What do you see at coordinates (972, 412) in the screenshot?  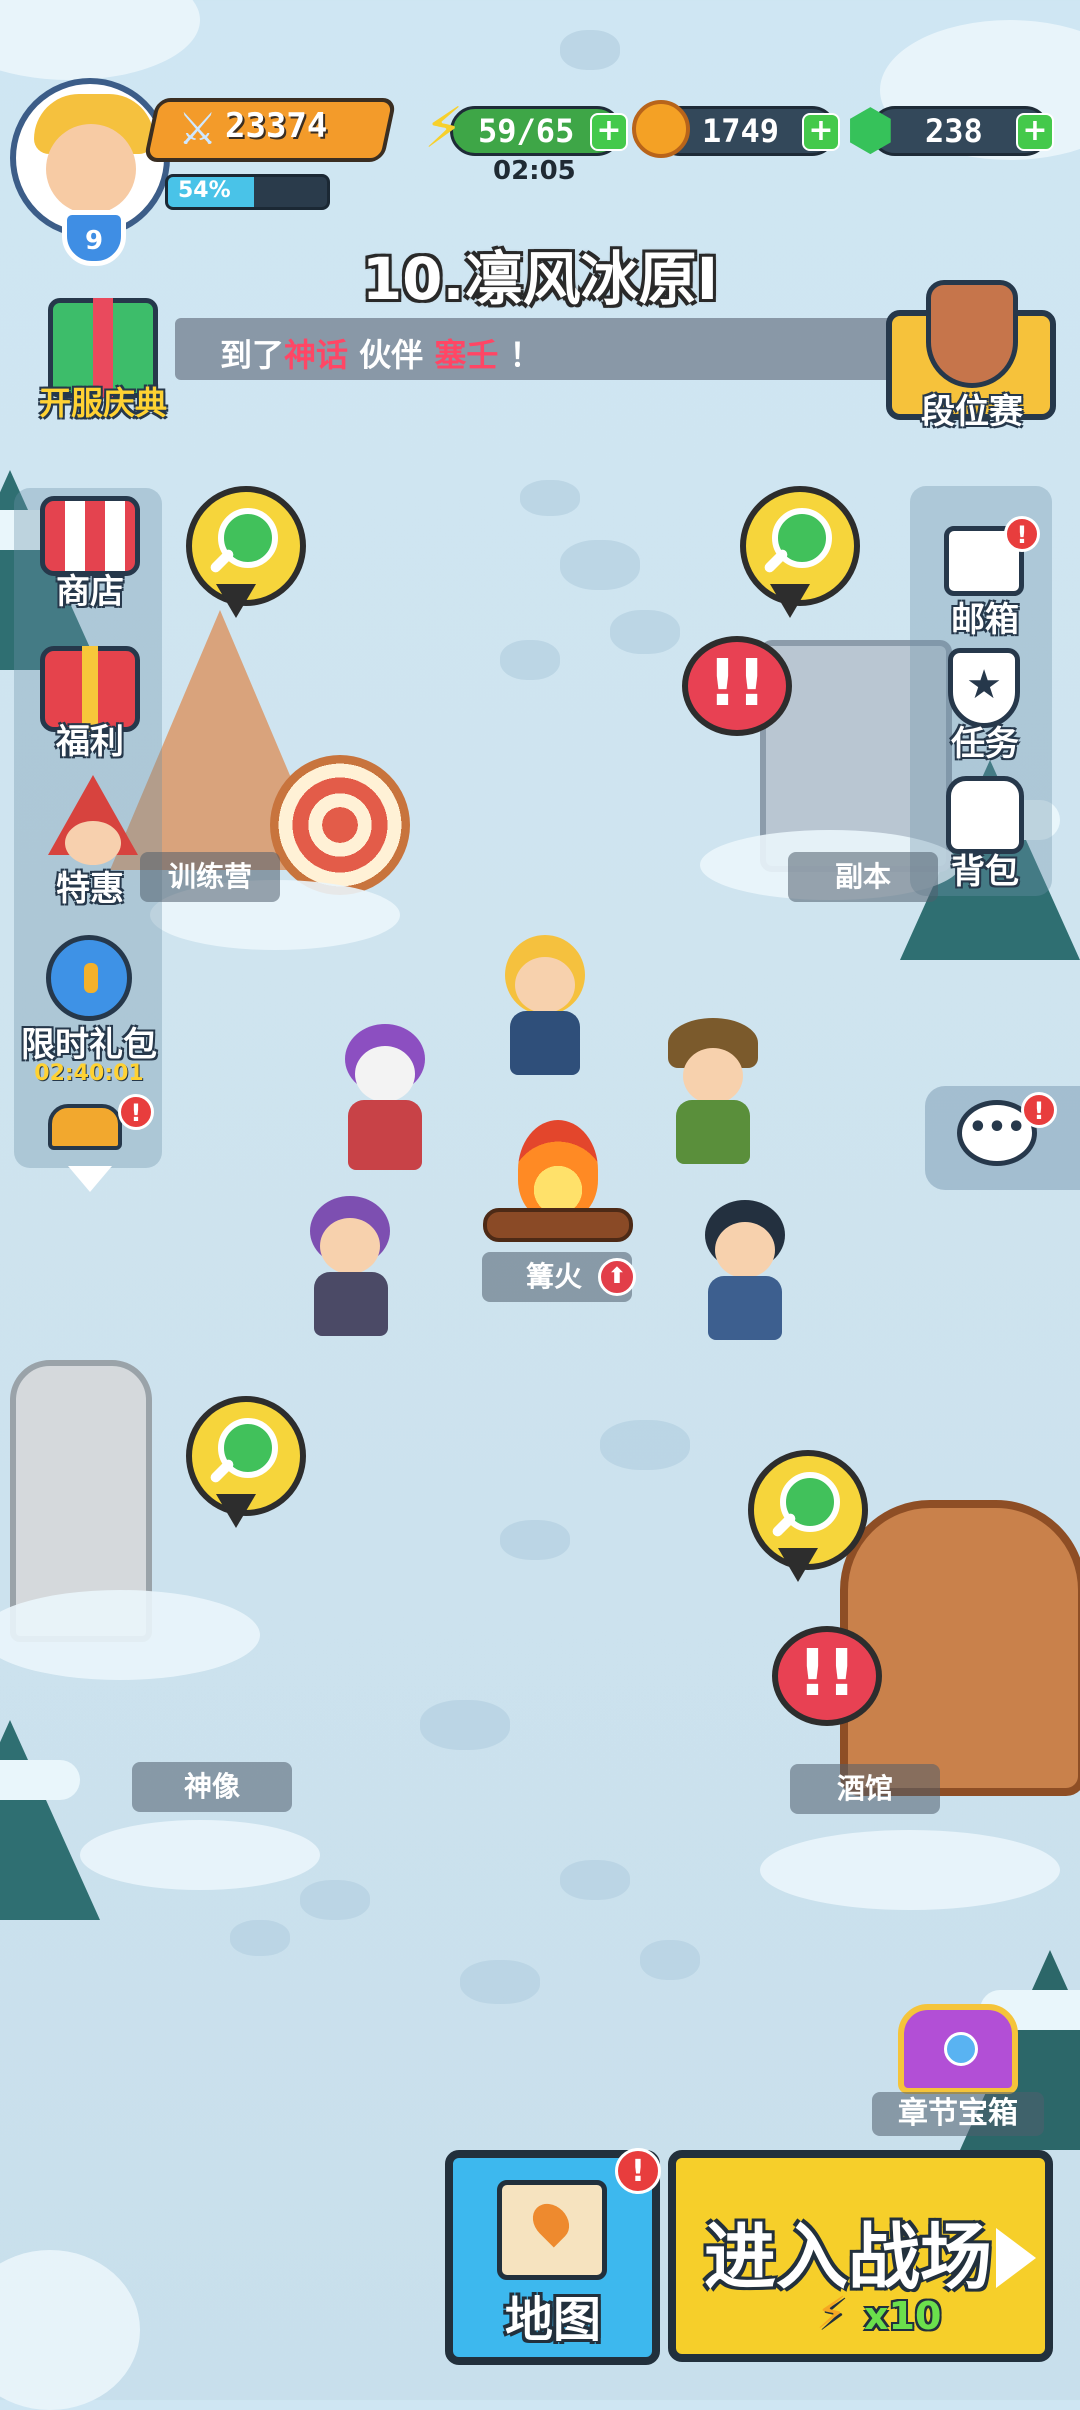 I see `rank-match-label: 段位赛` at bounding box center [972, 412].